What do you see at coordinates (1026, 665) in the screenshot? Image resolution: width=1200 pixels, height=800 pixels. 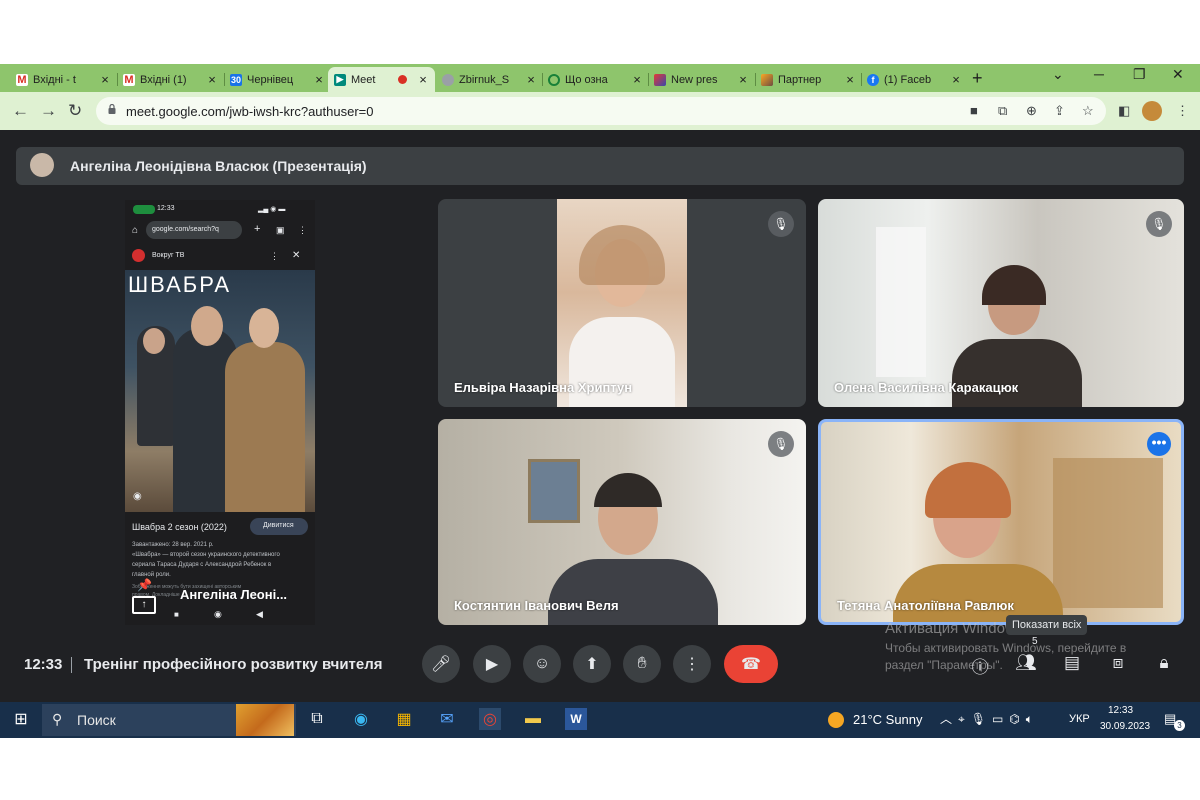 I see `people-icon: 👥︎` at bounding box center [1026, 665].